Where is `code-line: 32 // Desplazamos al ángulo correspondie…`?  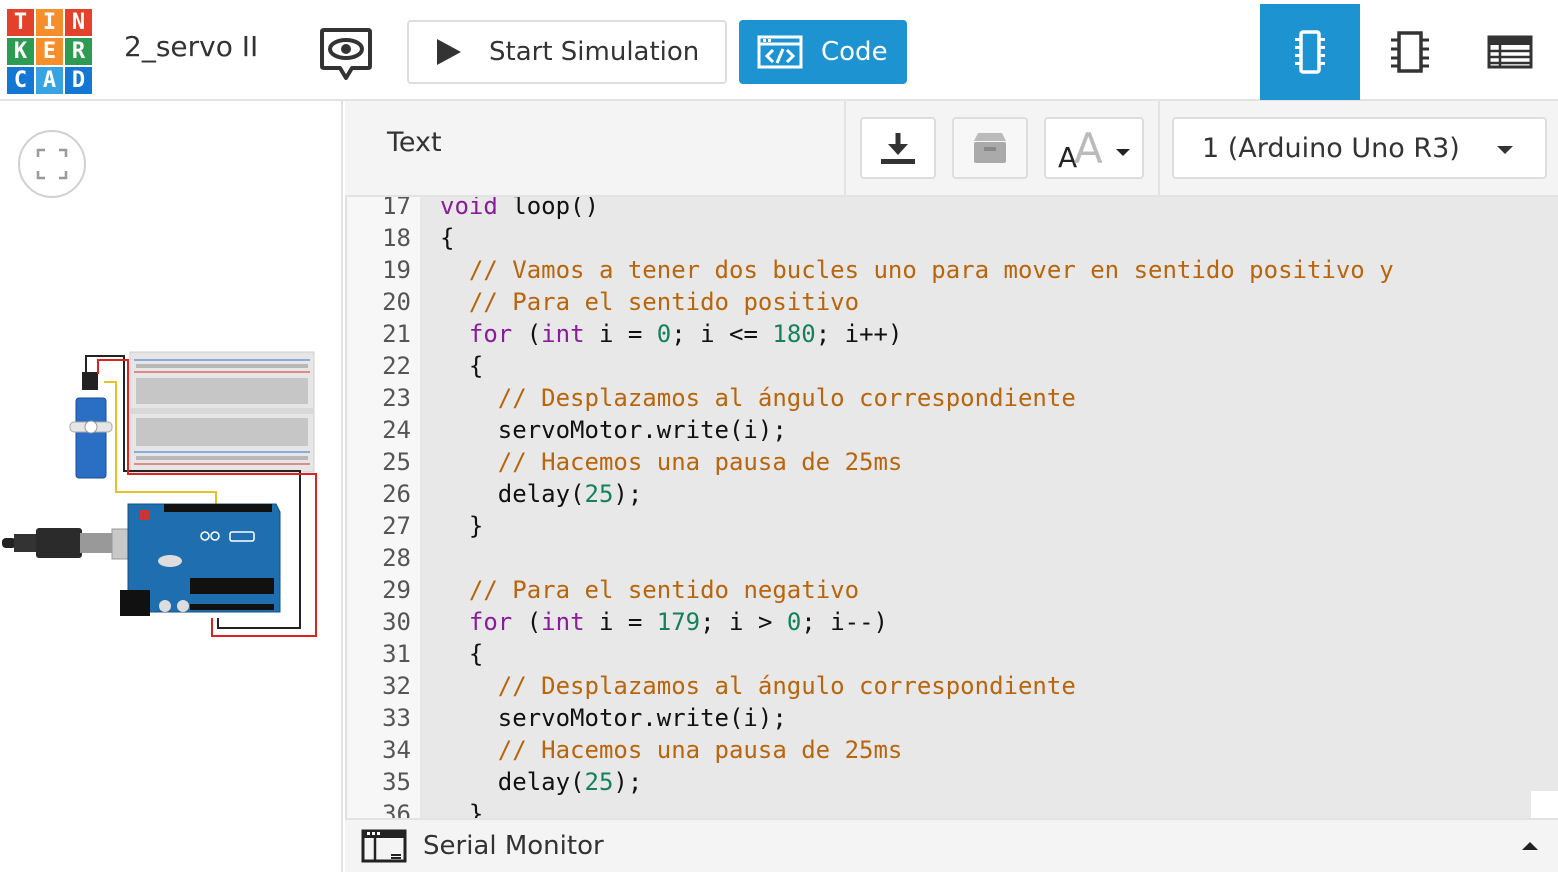 code-line: 32 // Desplazamos al ángulo correspondie… is located at coordinates (951, 686).